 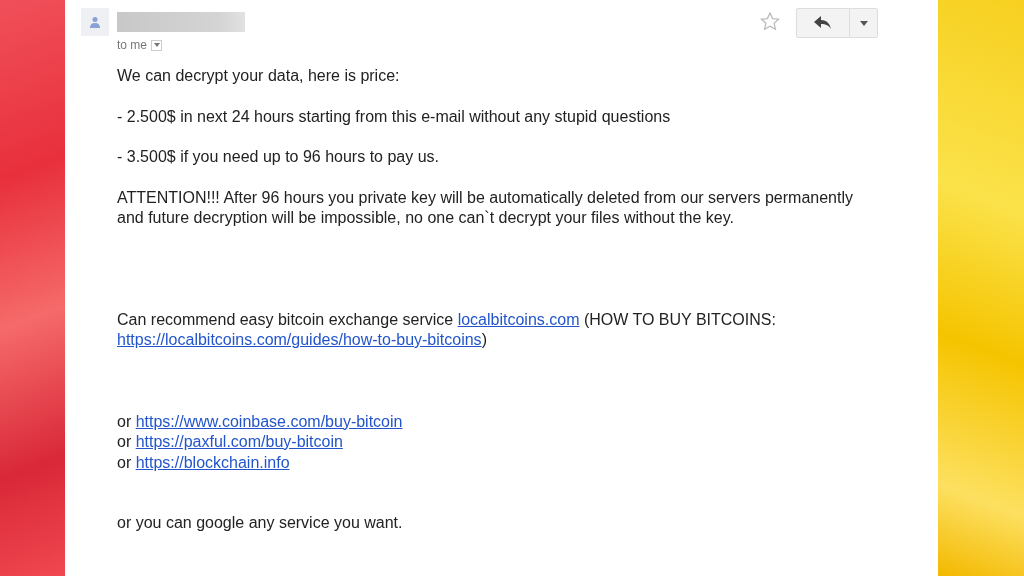 I want to click on email-link: https://paxful.com/buy-bitcoin, so click(x=239, y=441).